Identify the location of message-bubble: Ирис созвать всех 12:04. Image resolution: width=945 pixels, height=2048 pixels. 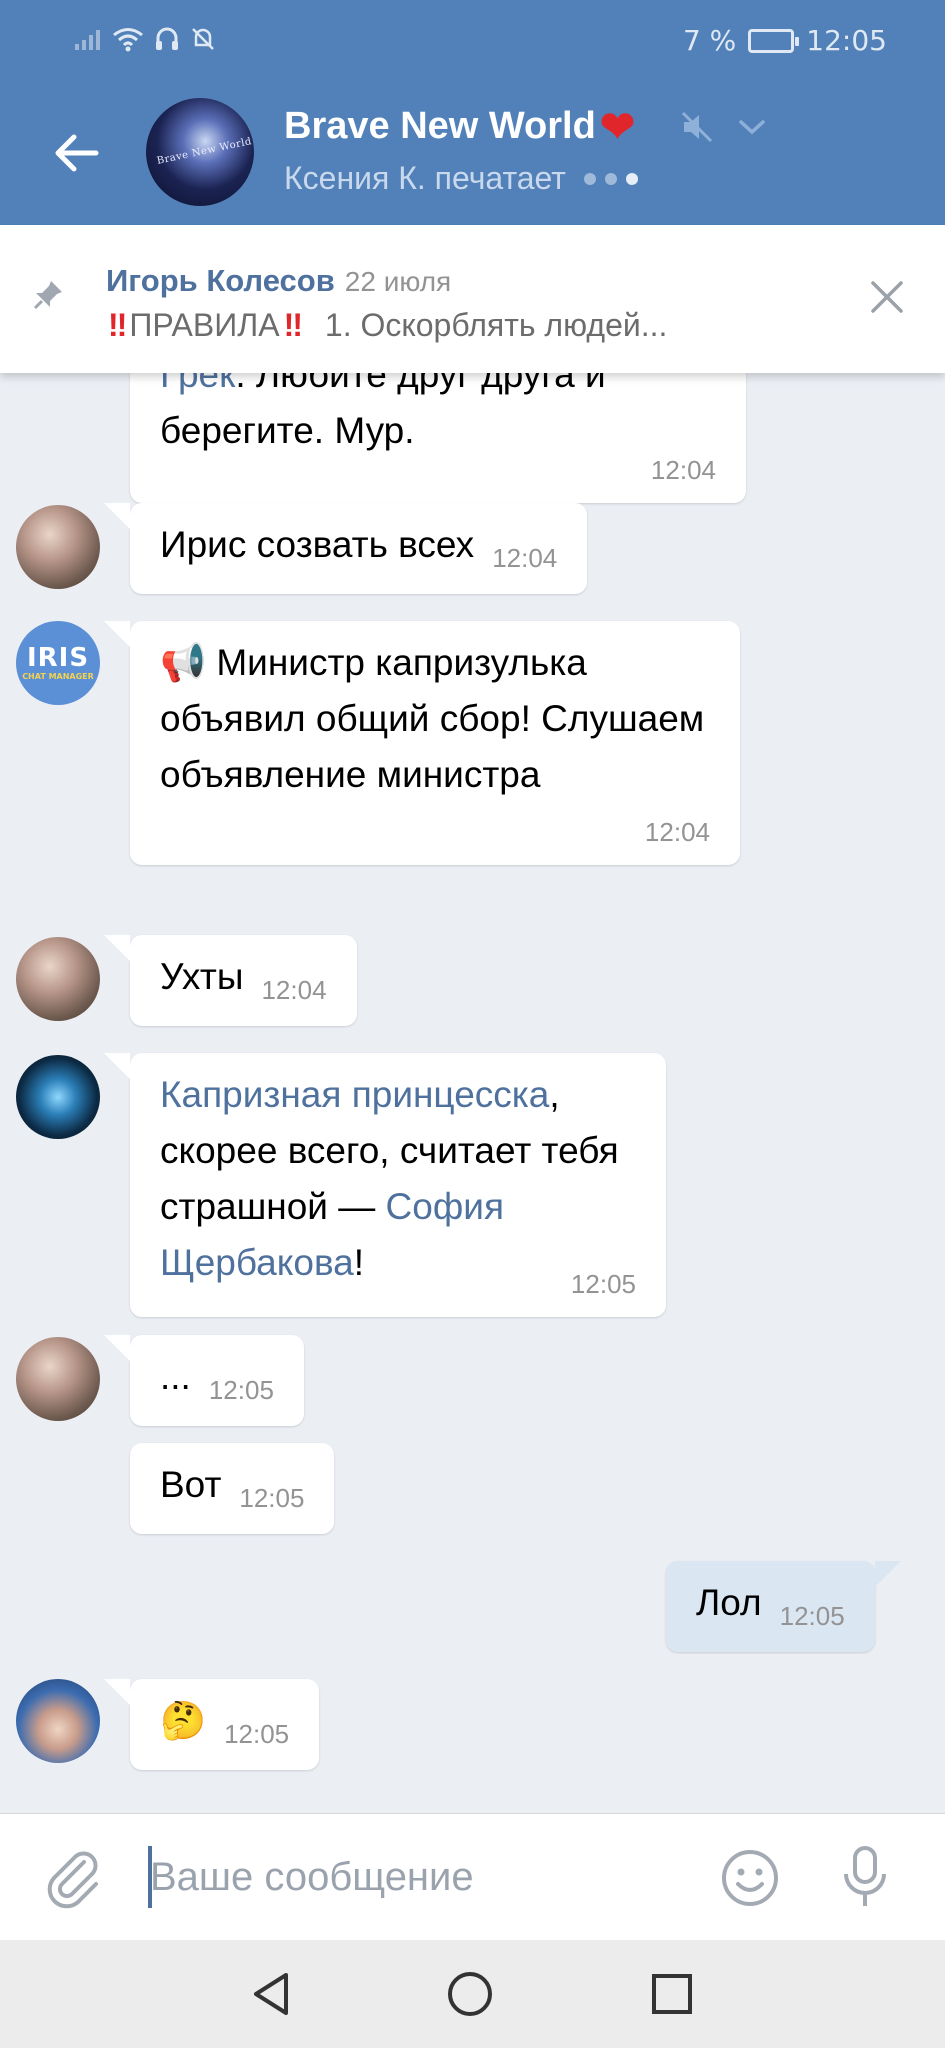
(346, 548).